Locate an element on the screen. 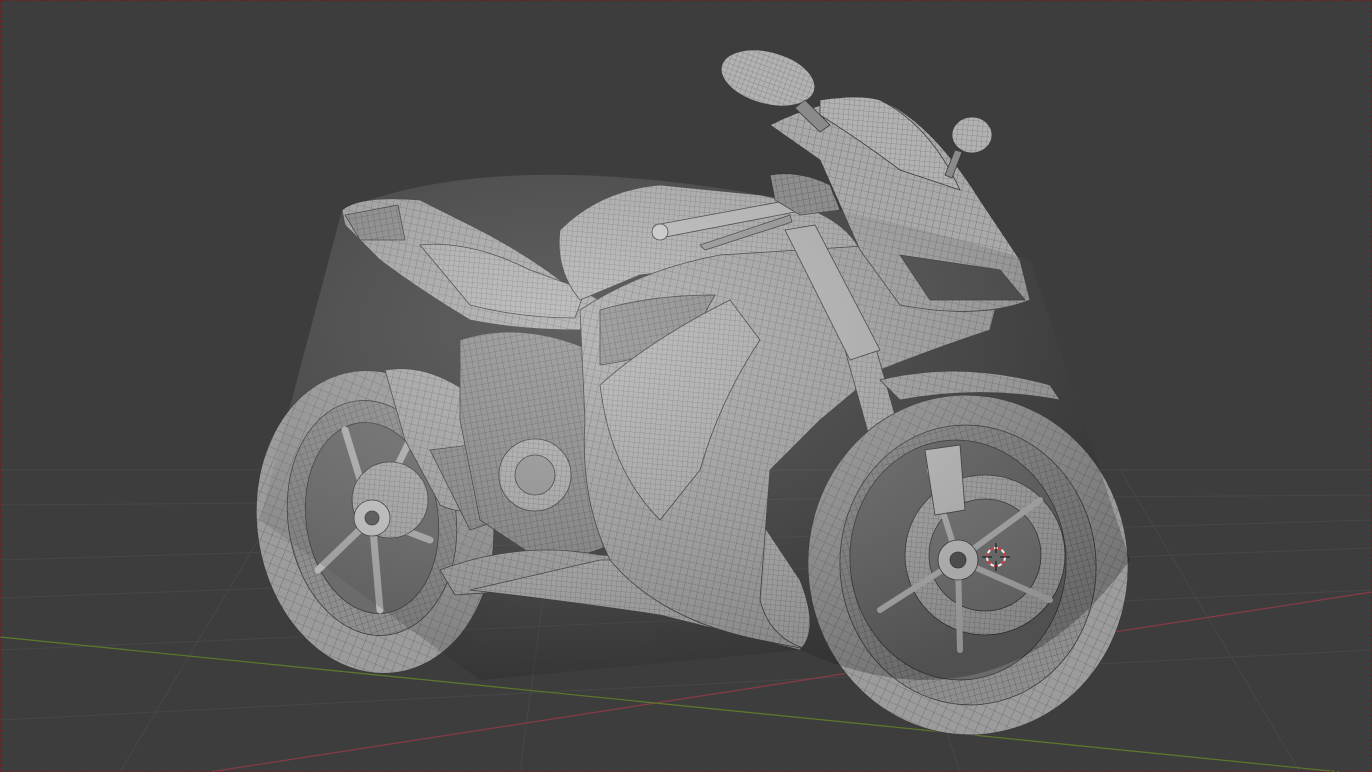 The width and height of the screenshot is (1372, 772). right-mirror is located at coordinates (968, 147).